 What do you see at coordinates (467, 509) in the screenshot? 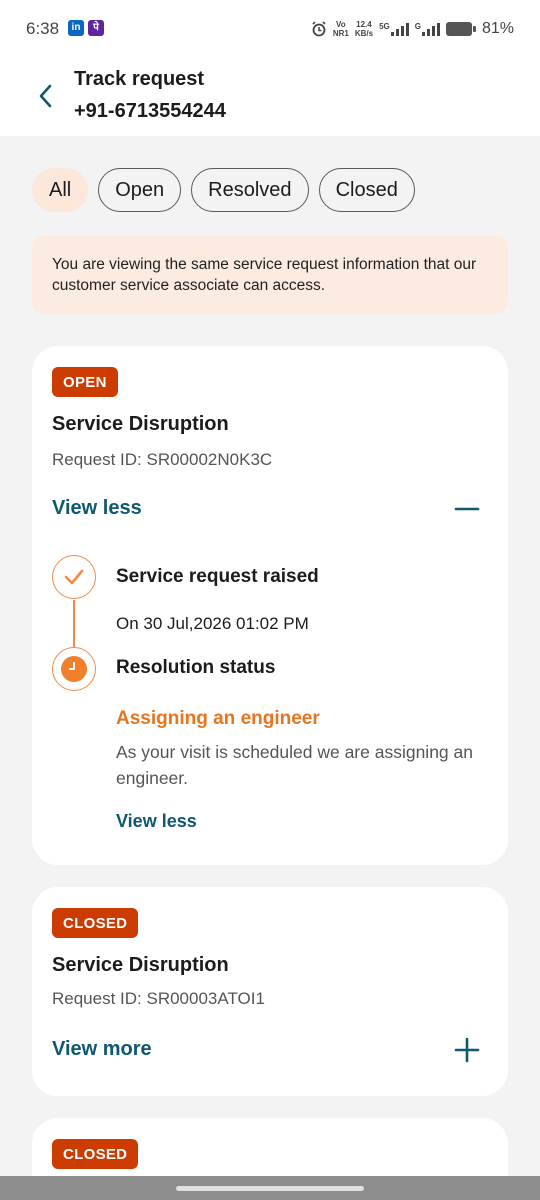
I see `minus-icon` at bounding box center [467, 509].